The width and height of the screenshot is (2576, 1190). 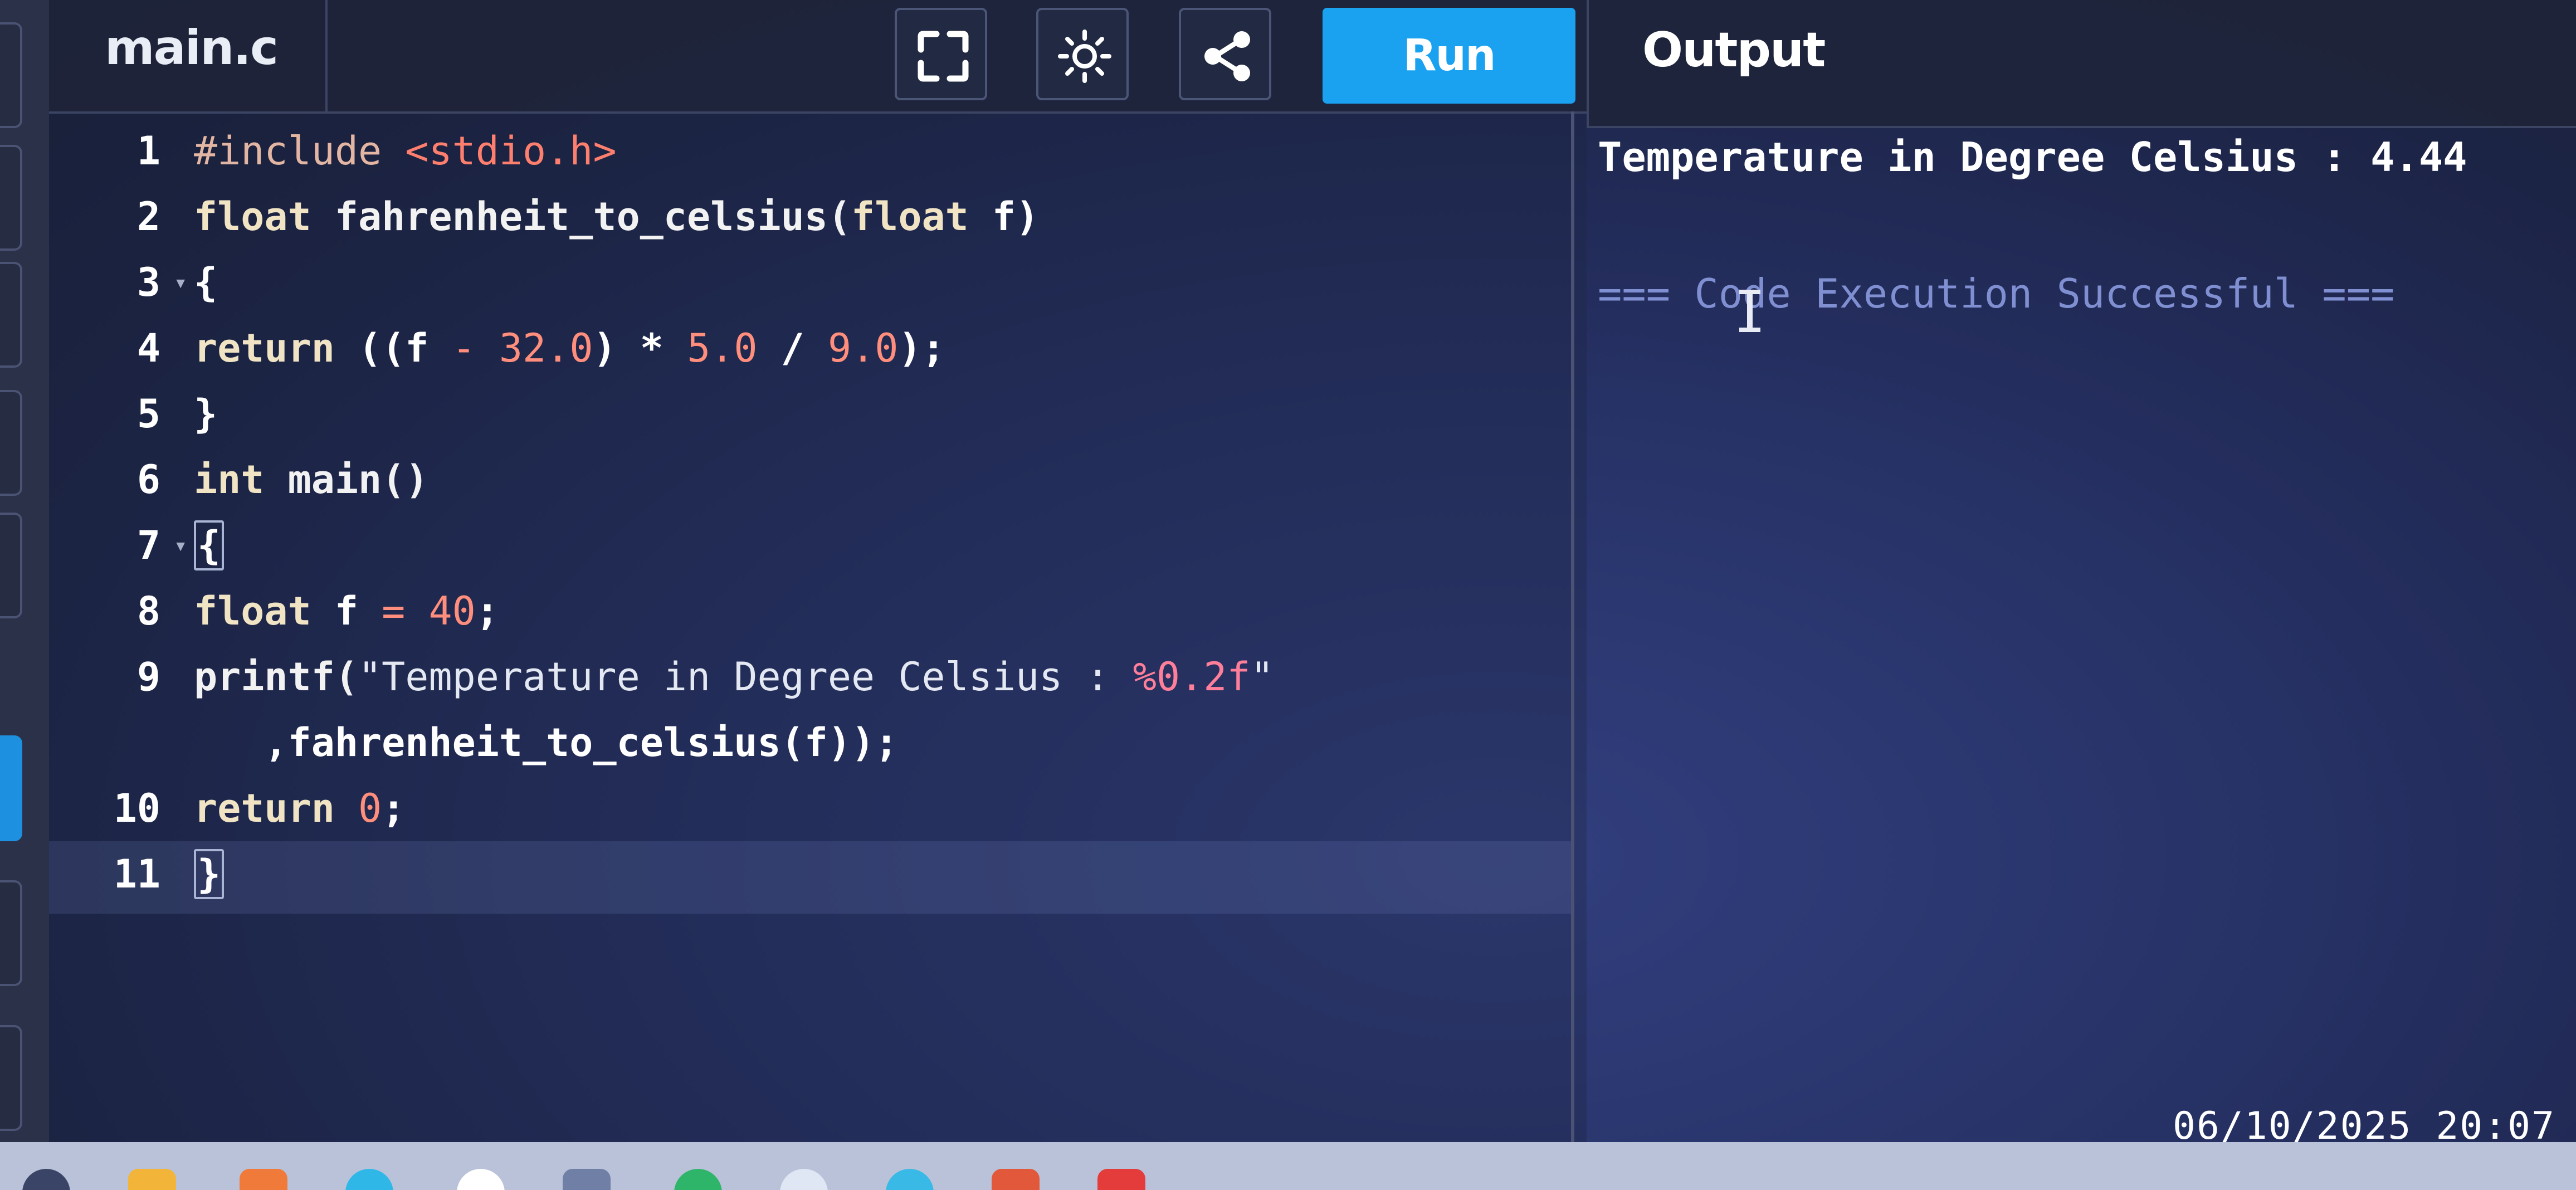 I want to click on code-token: main(), so click(x=346, y=480).